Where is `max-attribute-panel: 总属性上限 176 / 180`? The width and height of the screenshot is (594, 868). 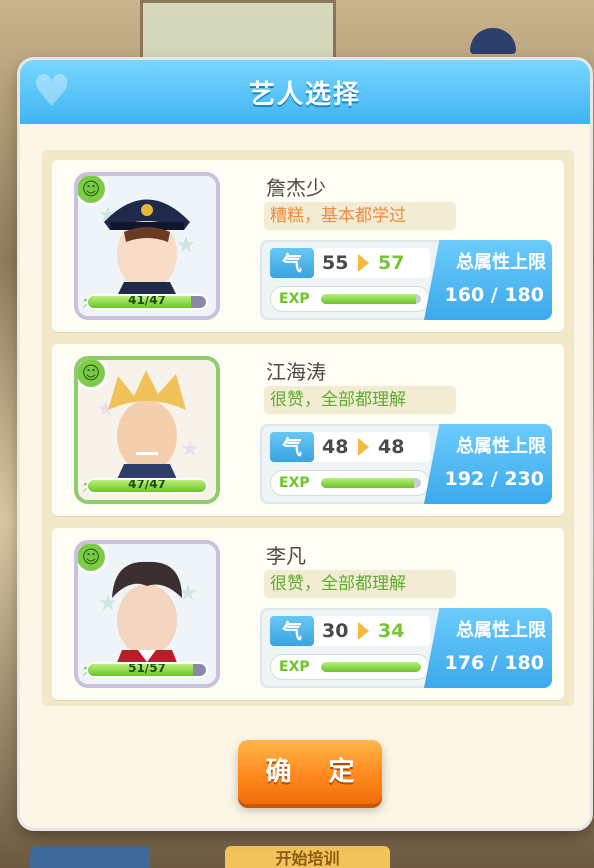
max-attribute-panel: 总属性上限 176 / 180 is located at coordinates (488, 648).